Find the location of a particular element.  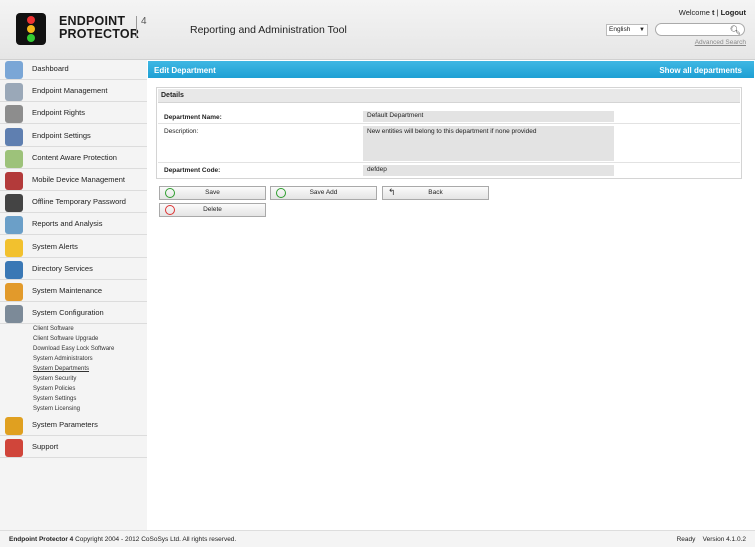

mobile-device-icon is located at coordinates (14, 181).